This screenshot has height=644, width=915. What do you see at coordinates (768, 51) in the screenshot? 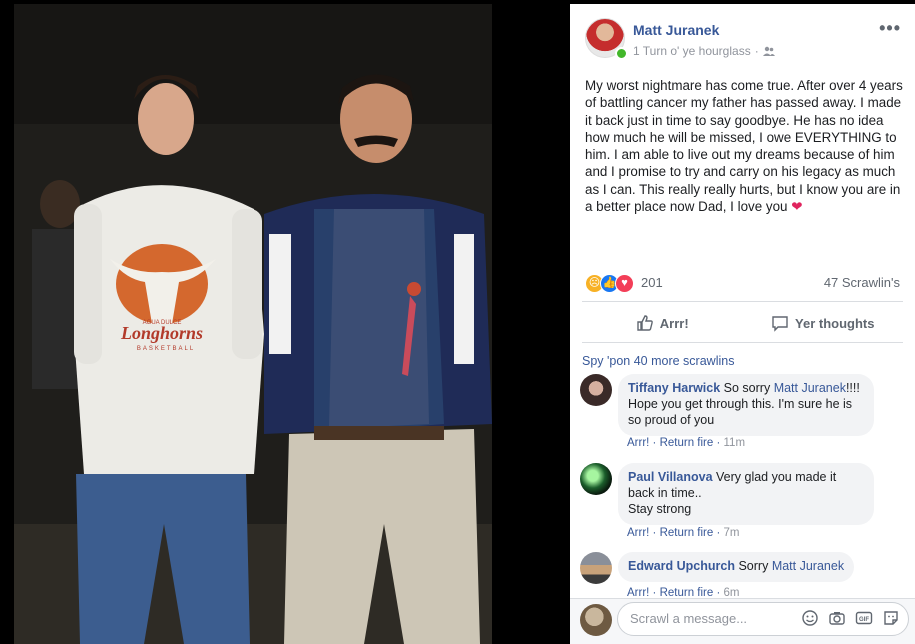
I see `friends-audience-icon` at bounding box center [768, 51].